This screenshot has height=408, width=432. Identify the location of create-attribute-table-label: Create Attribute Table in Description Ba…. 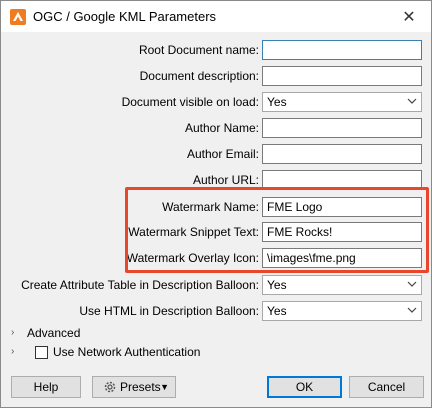
(140, 285).